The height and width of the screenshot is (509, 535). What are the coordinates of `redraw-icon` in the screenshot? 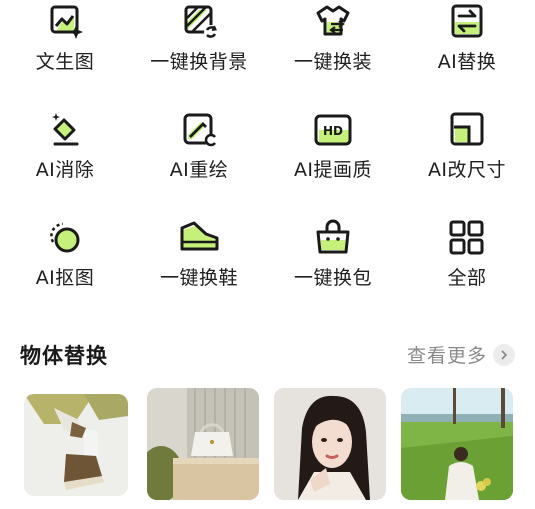 It's located at (200, 130).